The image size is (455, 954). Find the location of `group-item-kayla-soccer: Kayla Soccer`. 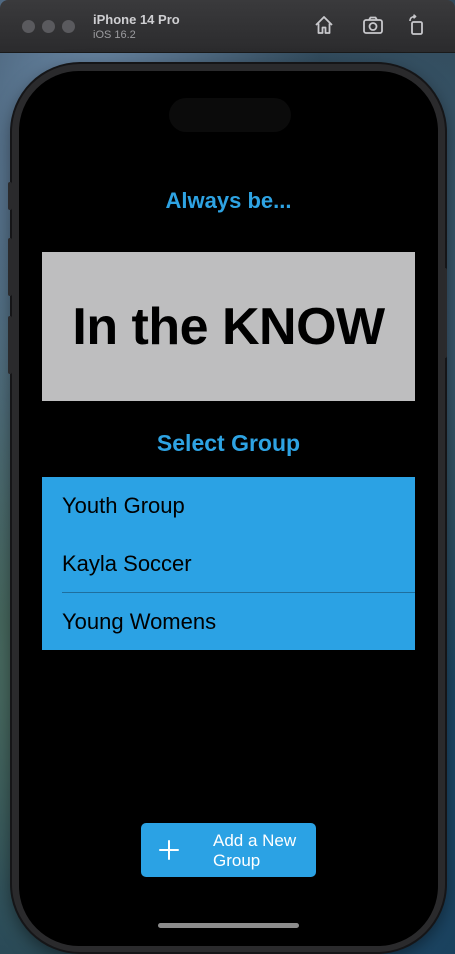

group-item-kayla-soccer: Kayla Soccer is located at coordinates (228, 564).